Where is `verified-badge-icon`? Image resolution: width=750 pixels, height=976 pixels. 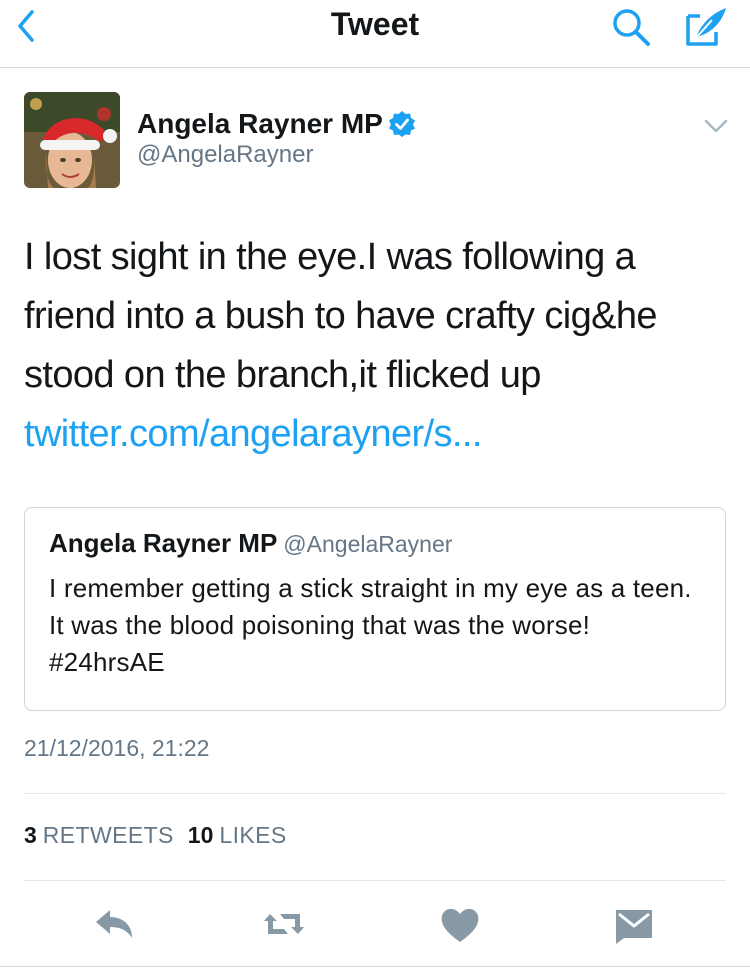
verified-badge-icon is located at coordinates (402, 124).